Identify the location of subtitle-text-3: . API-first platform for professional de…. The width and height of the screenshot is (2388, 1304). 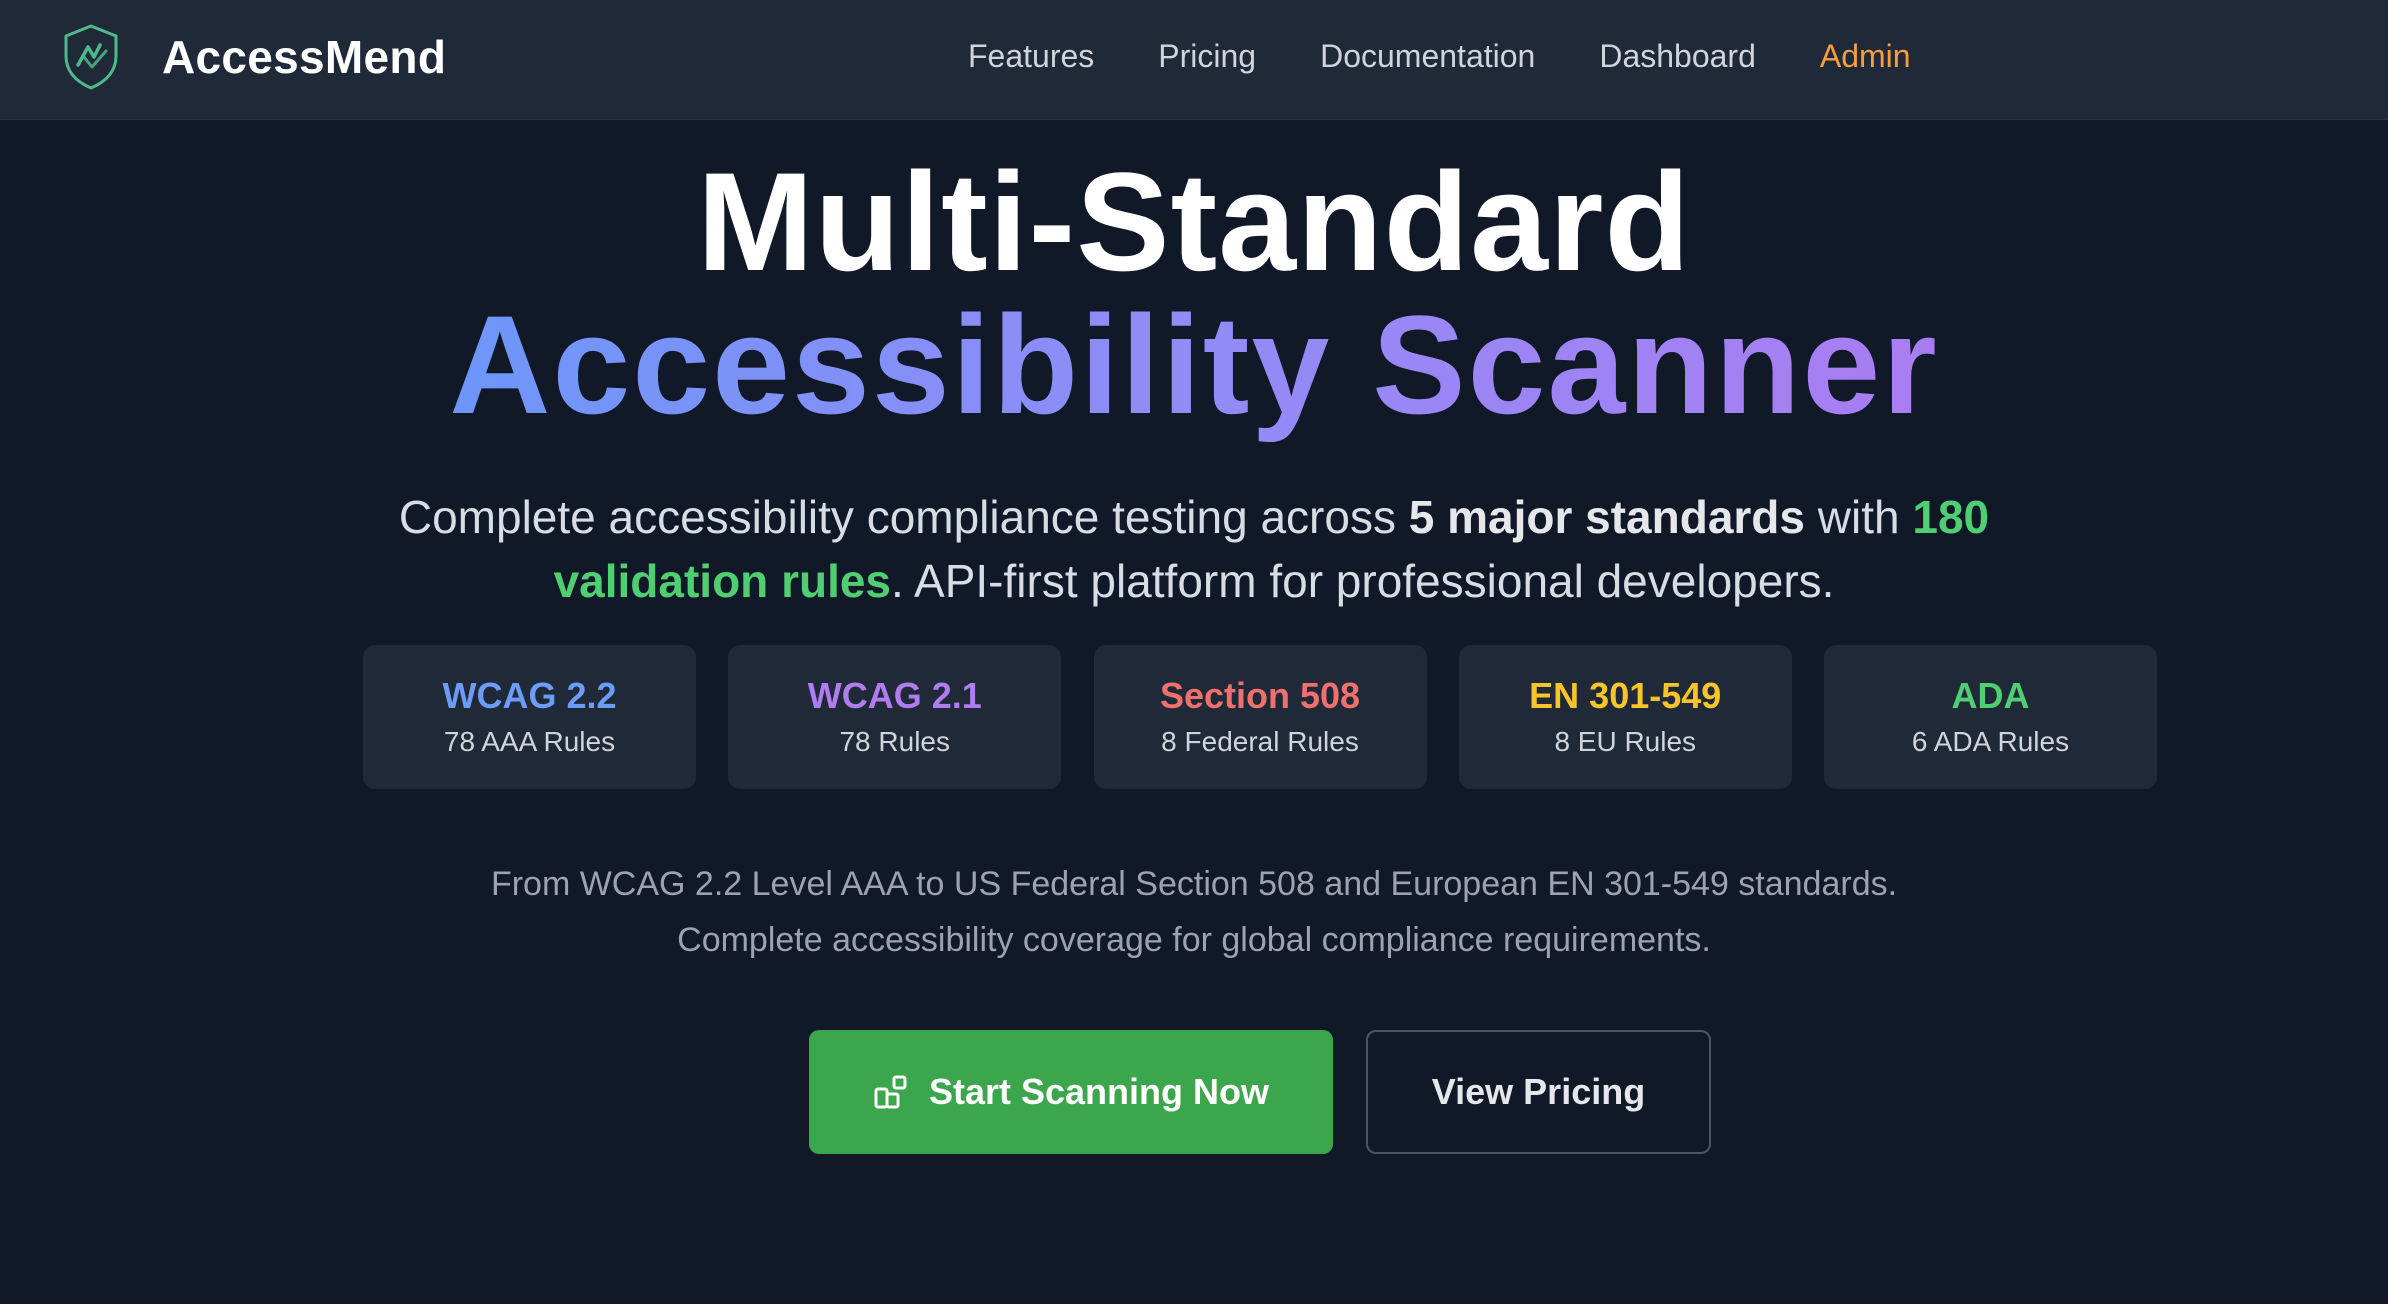
(1363, 581).